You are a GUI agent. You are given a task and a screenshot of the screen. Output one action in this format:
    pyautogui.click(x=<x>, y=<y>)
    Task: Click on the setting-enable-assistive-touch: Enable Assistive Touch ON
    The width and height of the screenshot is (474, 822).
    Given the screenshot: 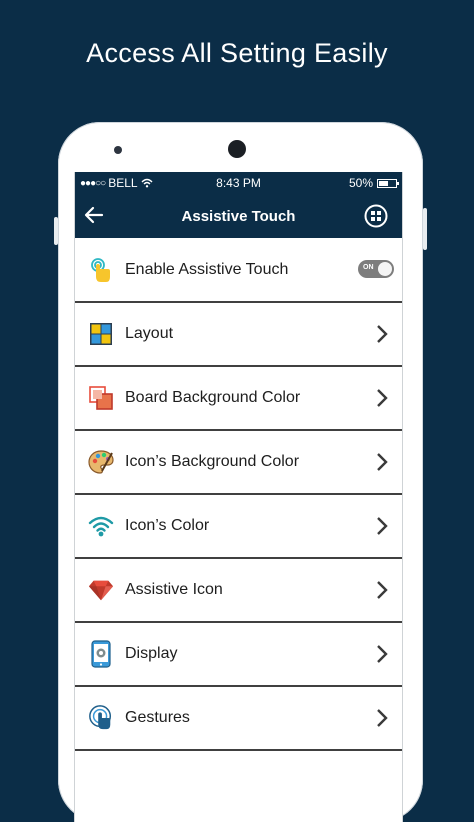 What is the action you would take?
    pyautogui.click(x=238, y=270)
    